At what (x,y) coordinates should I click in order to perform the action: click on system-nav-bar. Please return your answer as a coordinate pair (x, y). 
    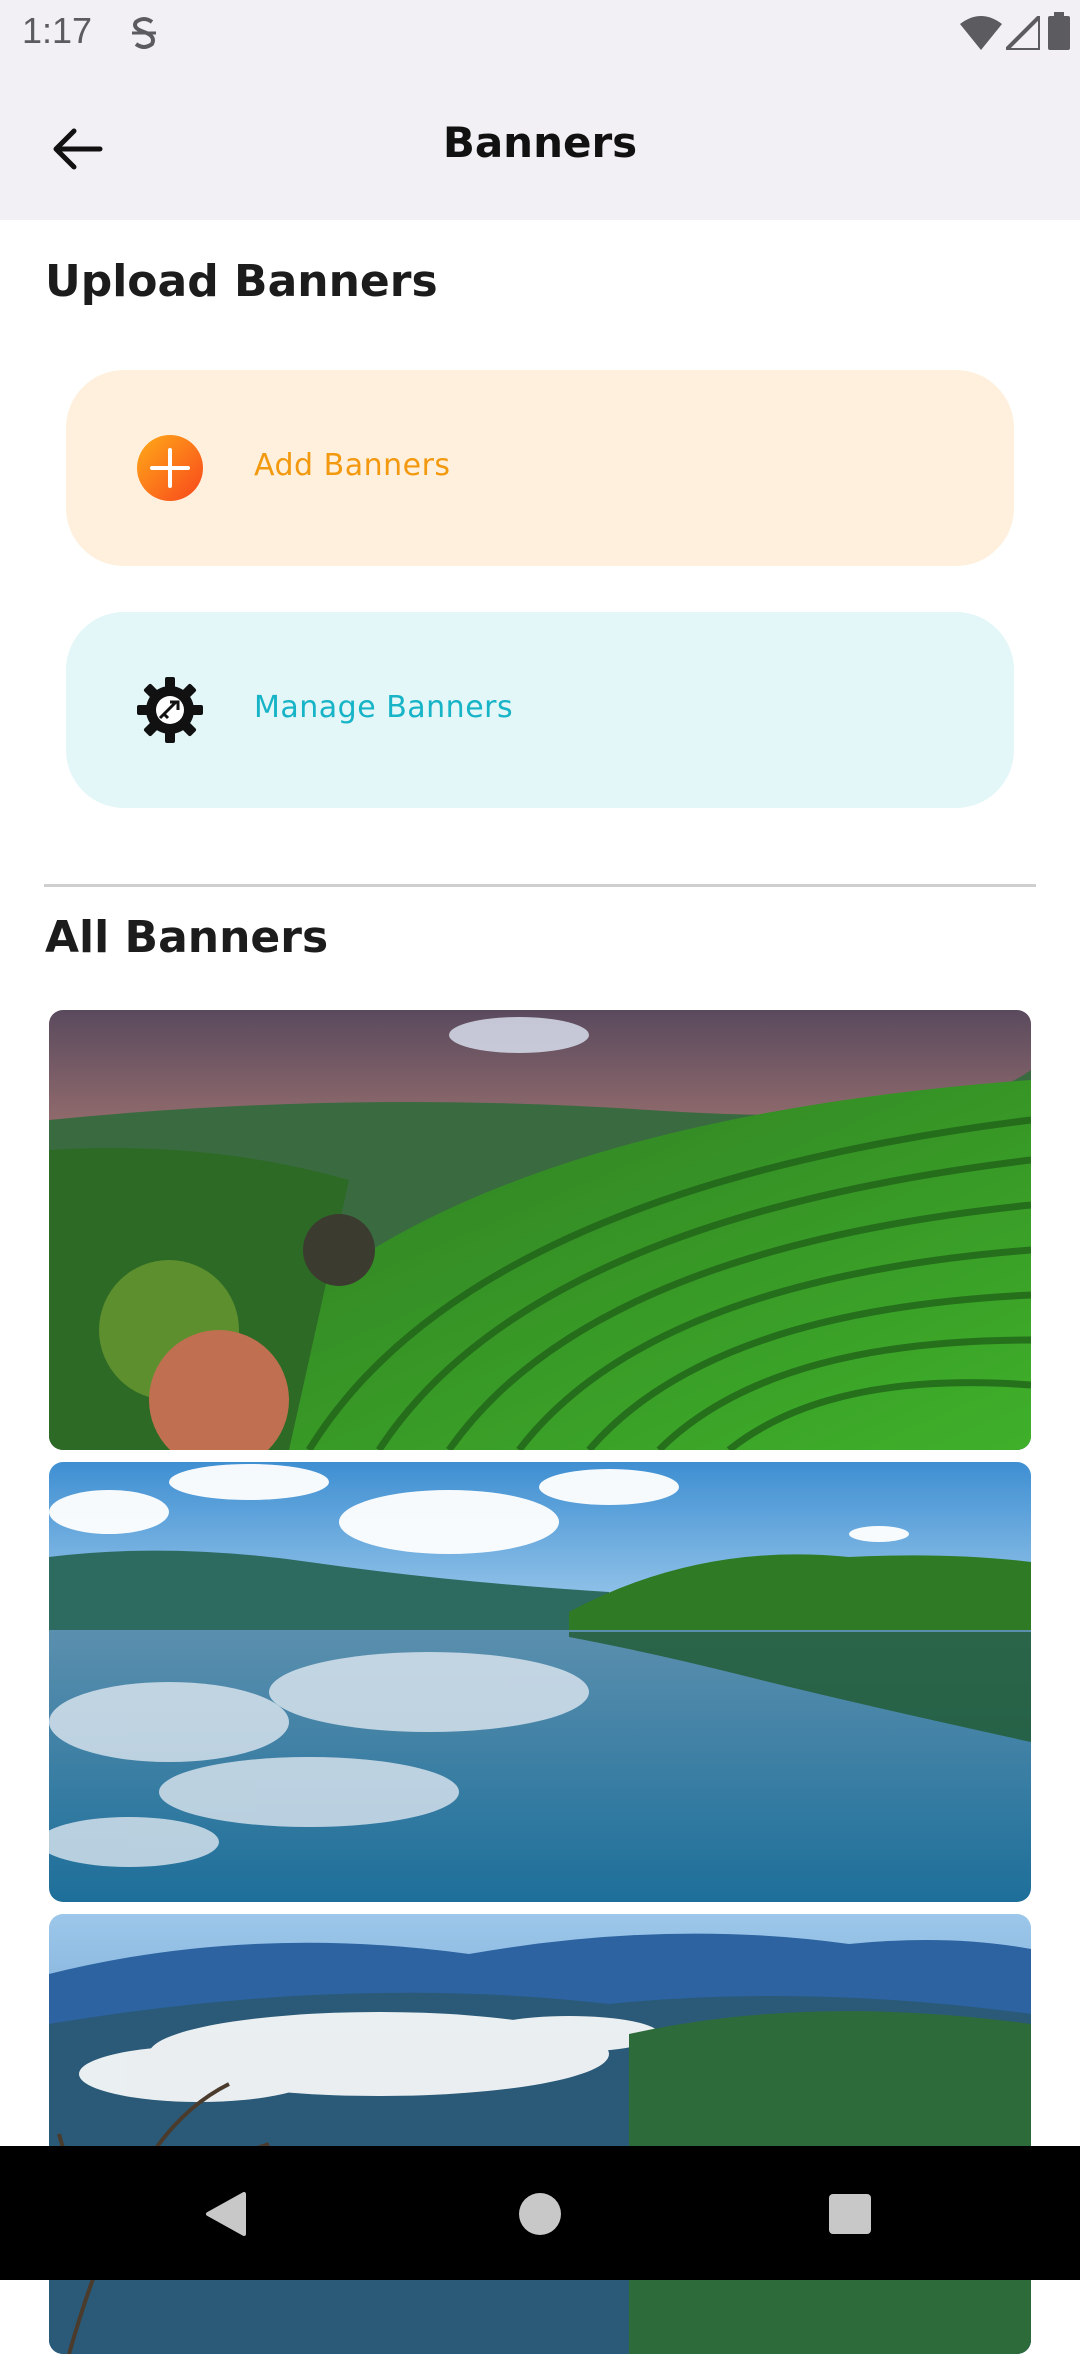
    Looking at the image, I should click on (540, 2213).